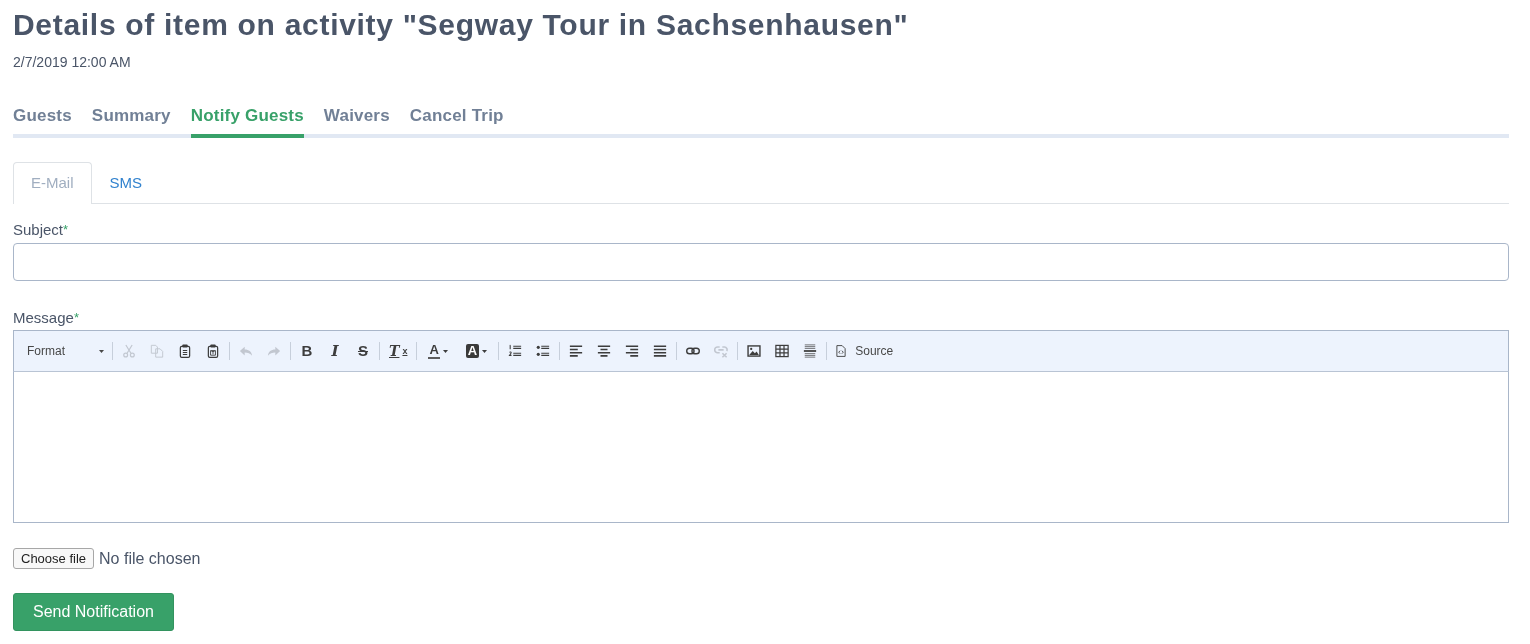 This screenshot has width=1530, height=644. What do you see at coordinates (356, 122) in the screenshot?
I see `nav-tab: Waivers` at bounding box center [356, 122].